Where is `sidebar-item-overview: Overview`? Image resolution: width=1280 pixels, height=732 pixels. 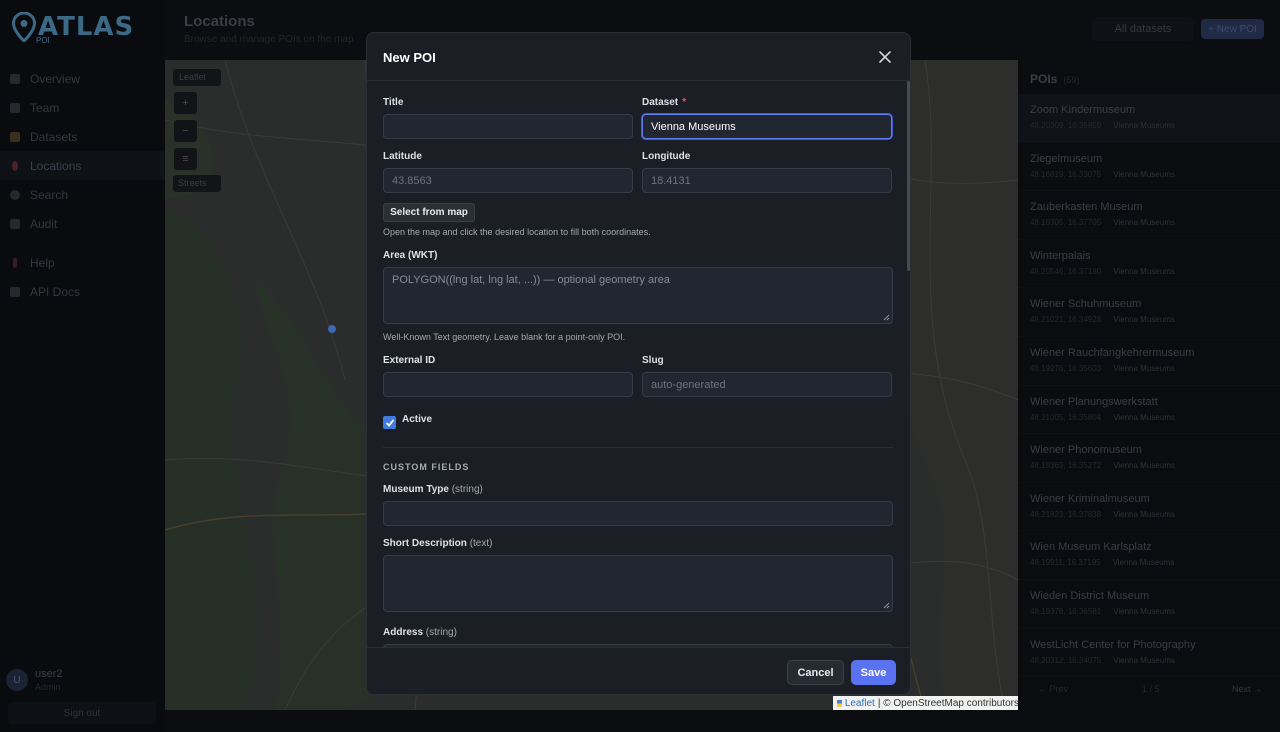
sidebar-item-overview: Overview is located at coordinates (82, 78).